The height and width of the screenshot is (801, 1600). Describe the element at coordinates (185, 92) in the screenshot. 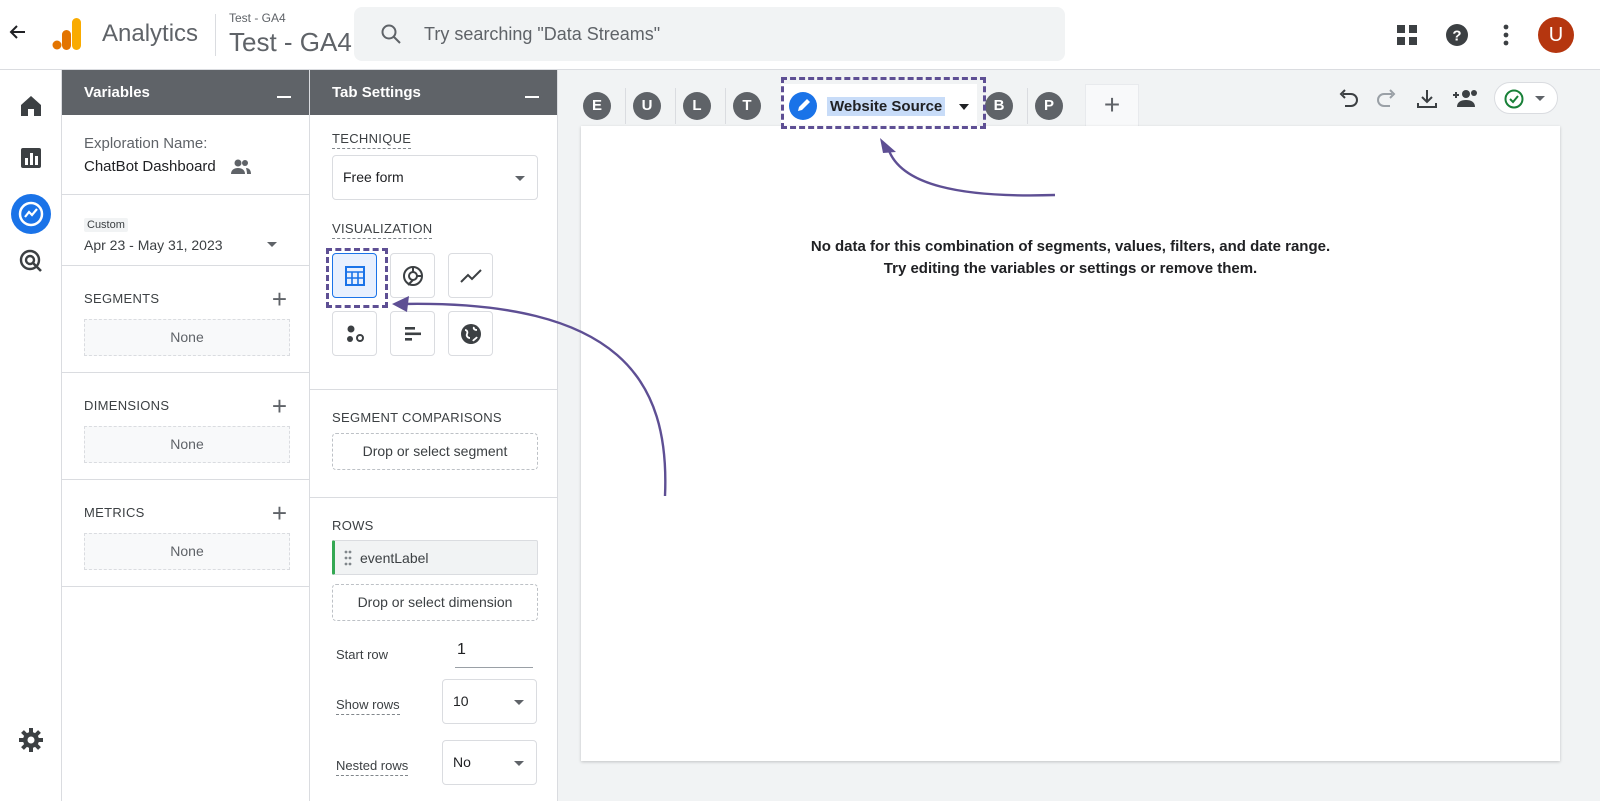

I see `variables-header: Variables` at that location.